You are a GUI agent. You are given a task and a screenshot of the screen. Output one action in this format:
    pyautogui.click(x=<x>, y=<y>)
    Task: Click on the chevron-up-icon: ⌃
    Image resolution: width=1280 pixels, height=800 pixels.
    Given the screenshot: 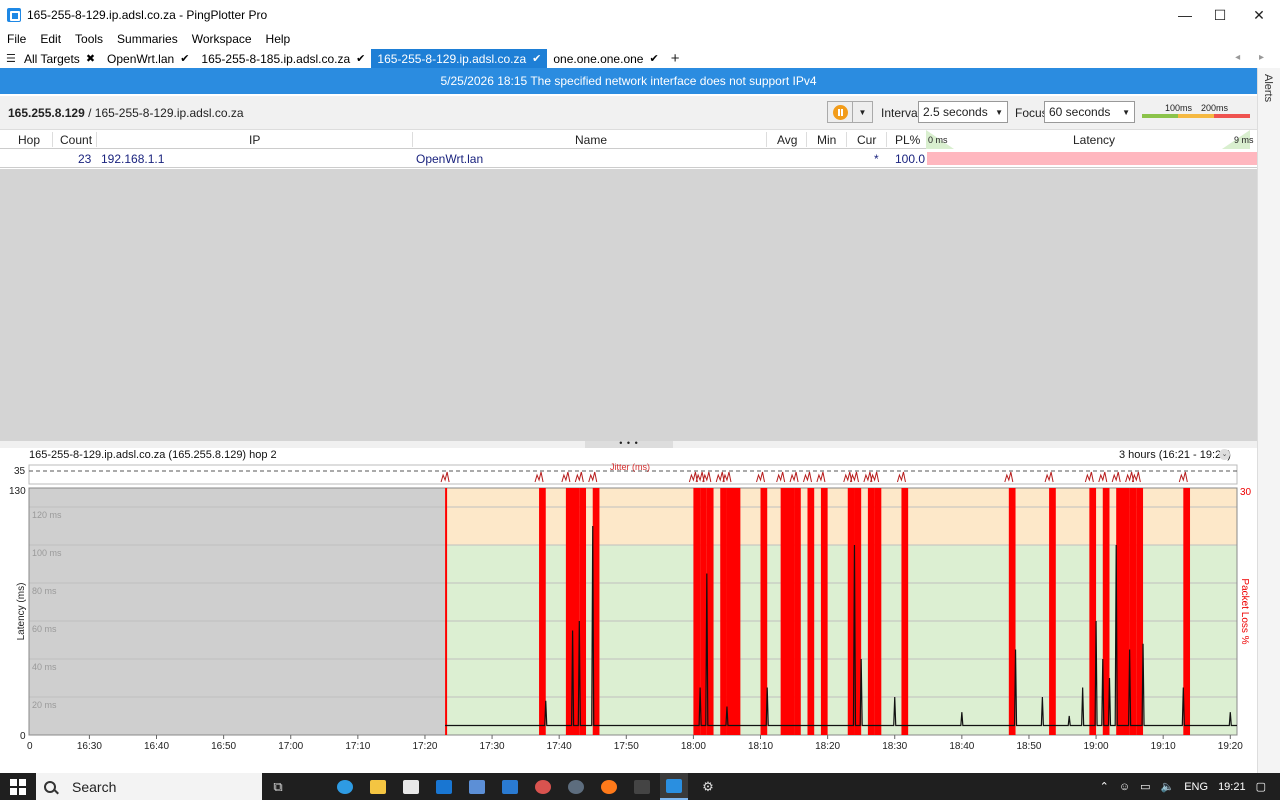 What is the action you would take?
    pyautogui.click(x=1104, y=786)
    